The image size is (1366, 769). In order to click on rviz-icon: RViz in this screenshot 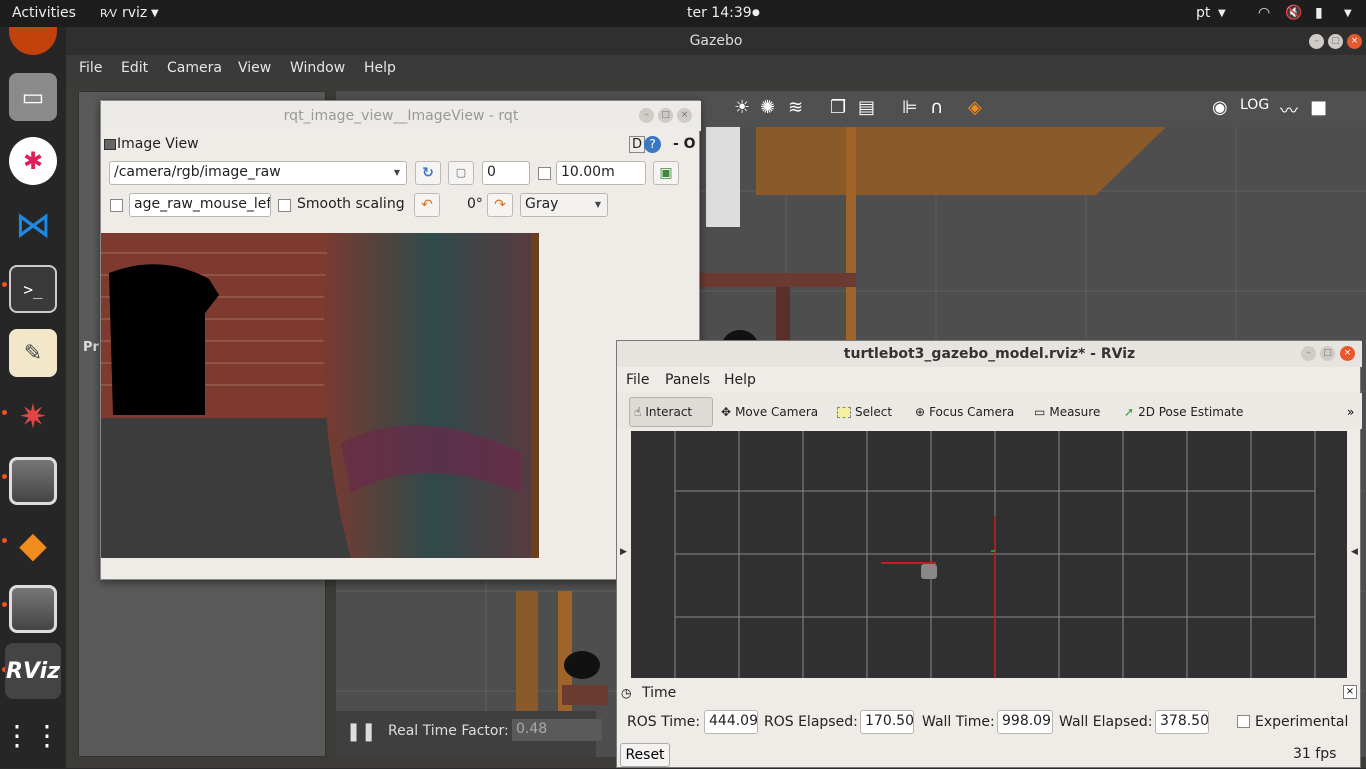, I will do `click(33, 671)`.